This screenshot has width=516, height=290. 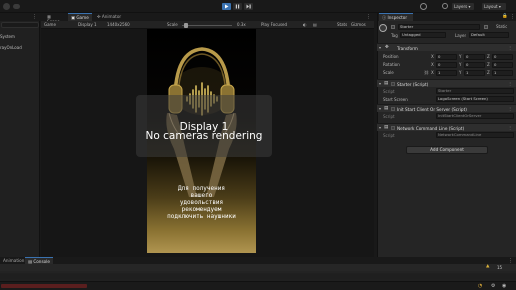 I want to click on start-screen-field: LogoScreen (Start Screen), so click(x=475, y=99).